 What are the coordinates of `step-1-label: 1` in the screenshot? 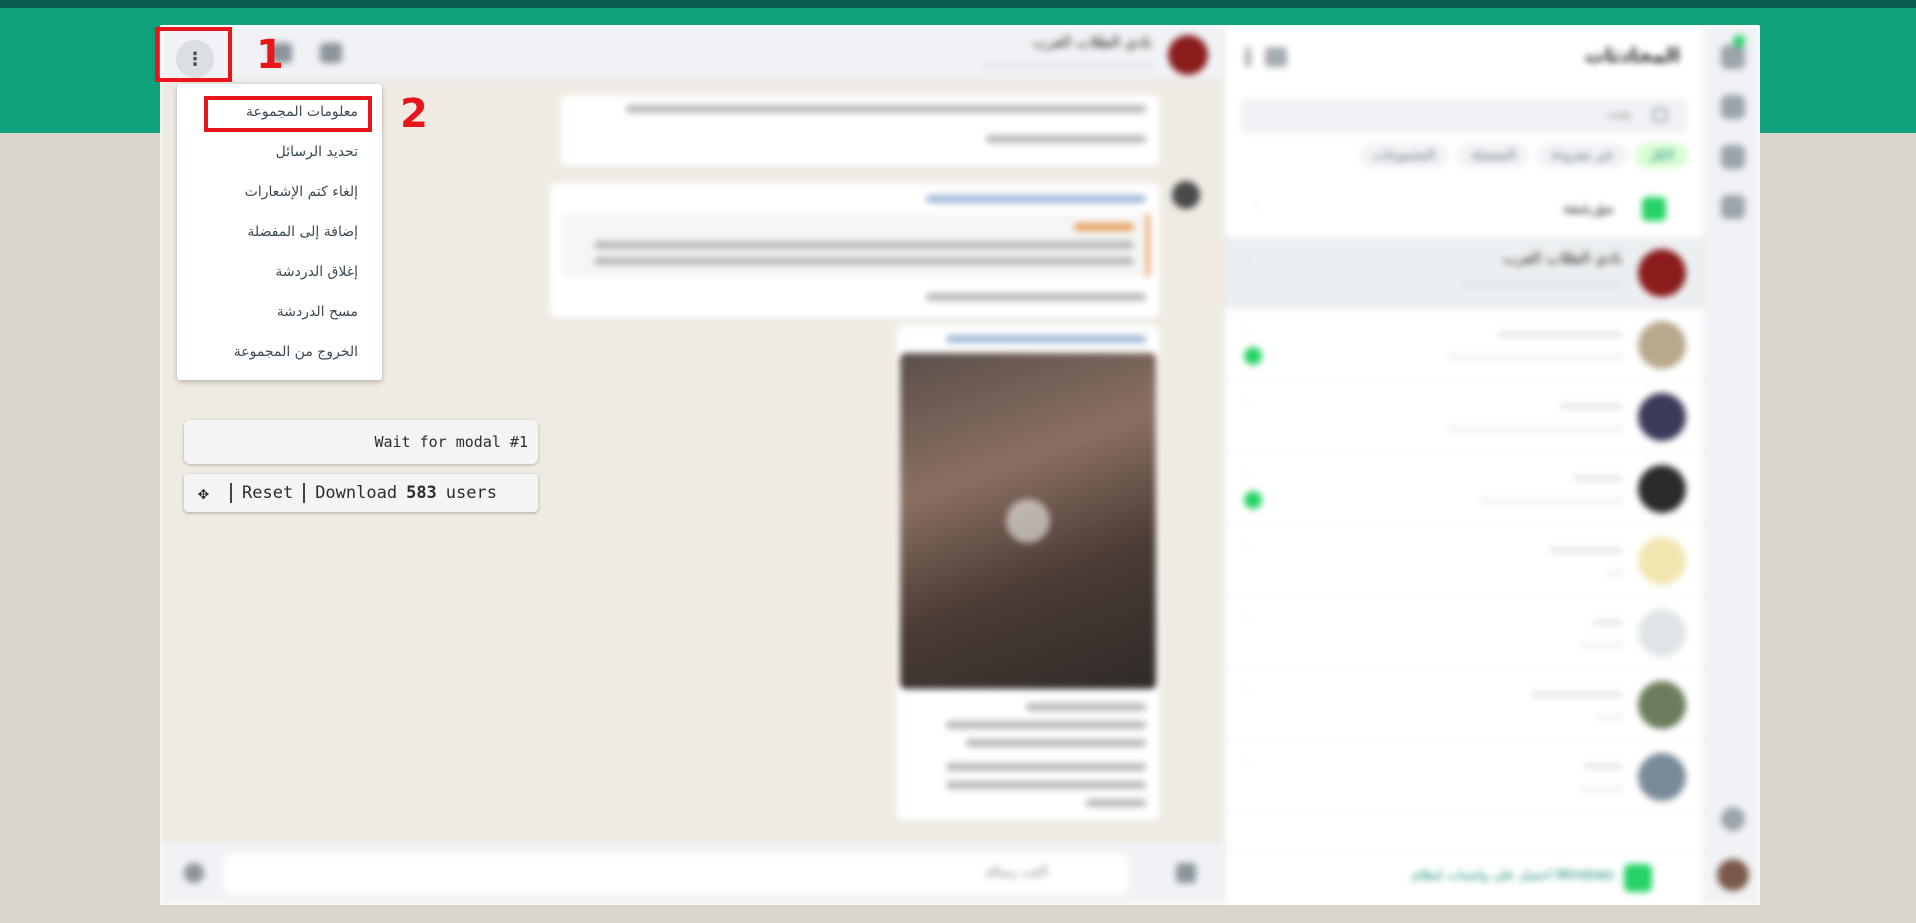 It's located at (270, 55).